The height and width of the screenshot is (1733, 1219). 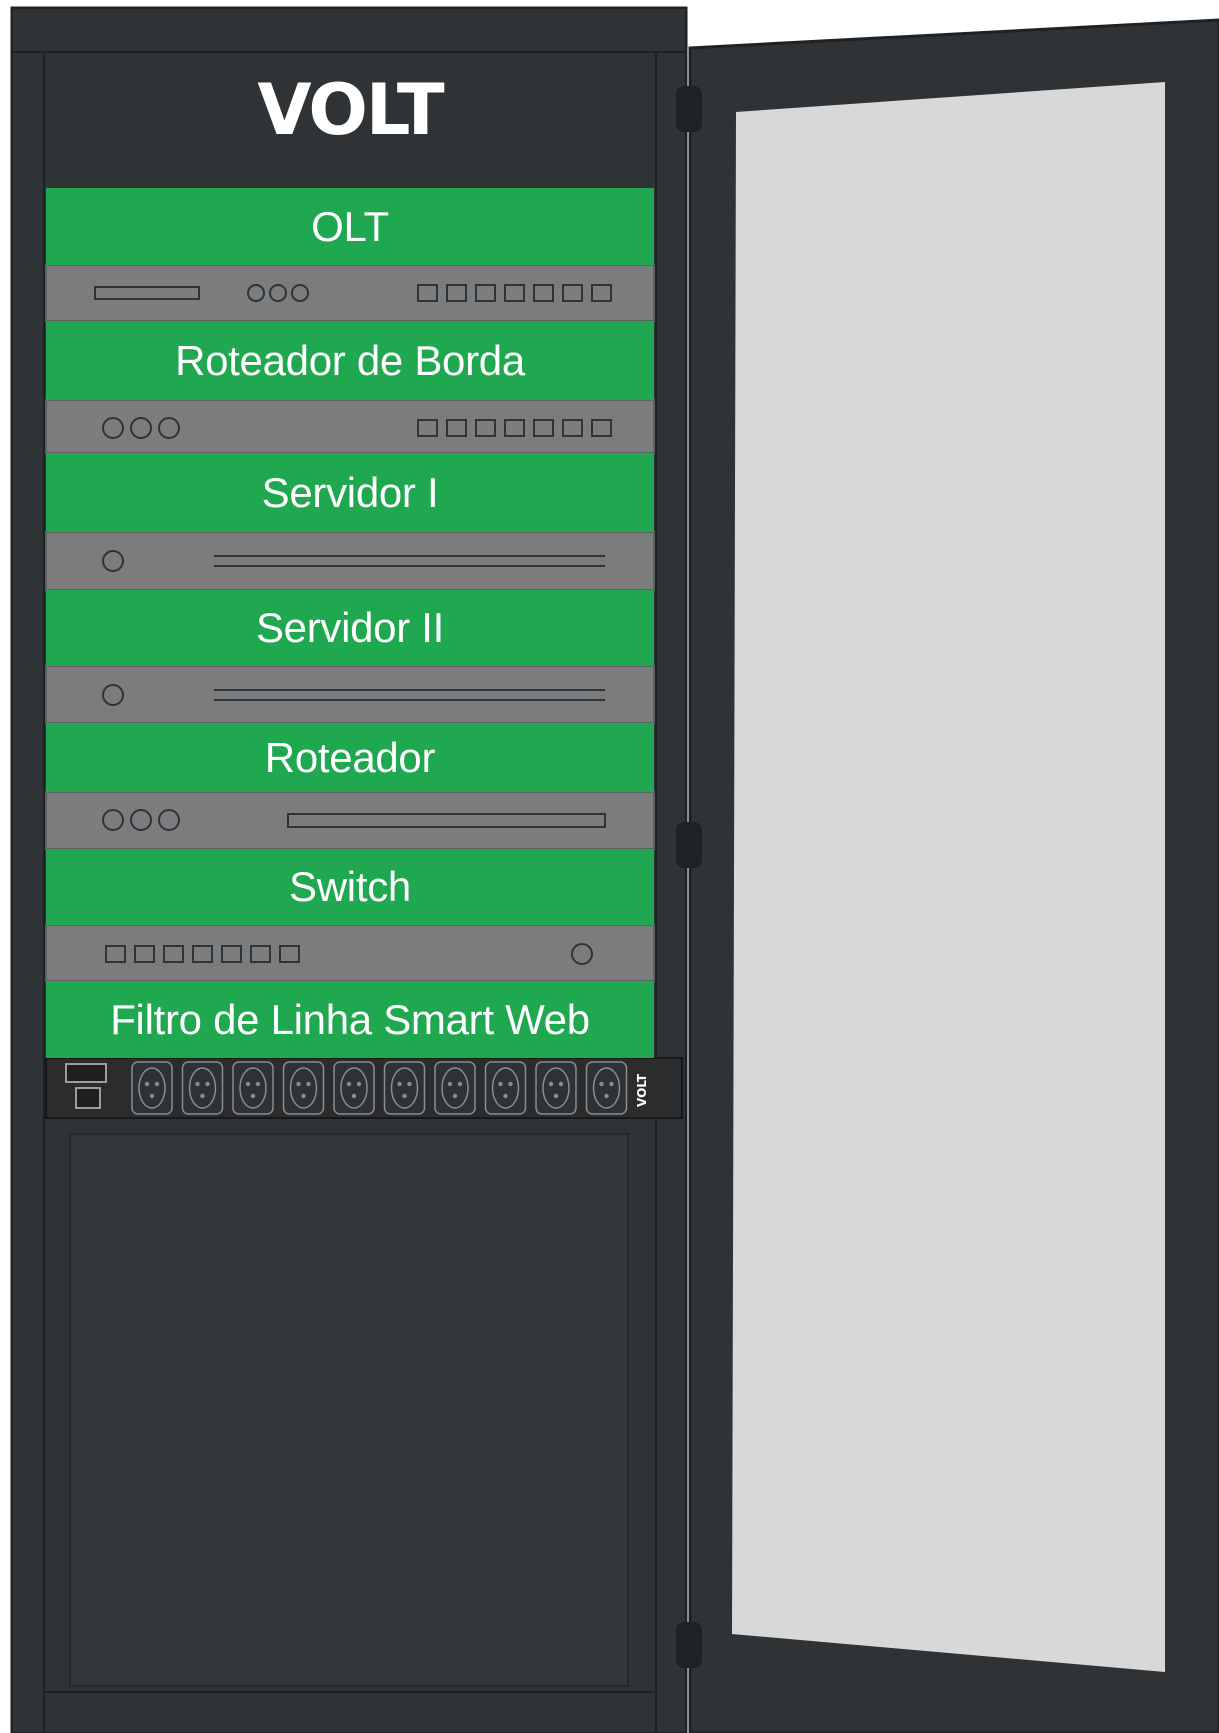 What do you see at coordinates (671, 892) in the screenshot?
I see `cabinet-right-rail` at bounding box center [671, 892].